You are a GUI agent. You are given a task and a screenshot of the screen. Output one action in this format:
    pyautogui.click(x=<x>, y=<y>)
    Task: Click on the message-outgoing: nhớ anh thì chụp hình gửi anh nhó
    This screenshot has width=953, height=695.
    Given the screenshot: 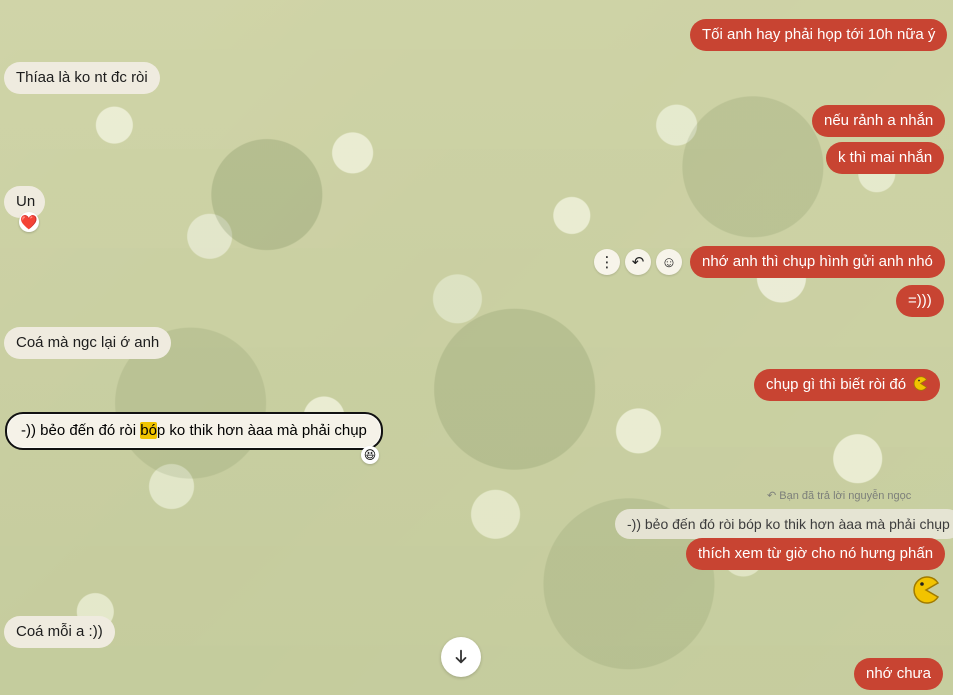 What is the action you would take?
    pyautogui.click(x=817, y=262)
    